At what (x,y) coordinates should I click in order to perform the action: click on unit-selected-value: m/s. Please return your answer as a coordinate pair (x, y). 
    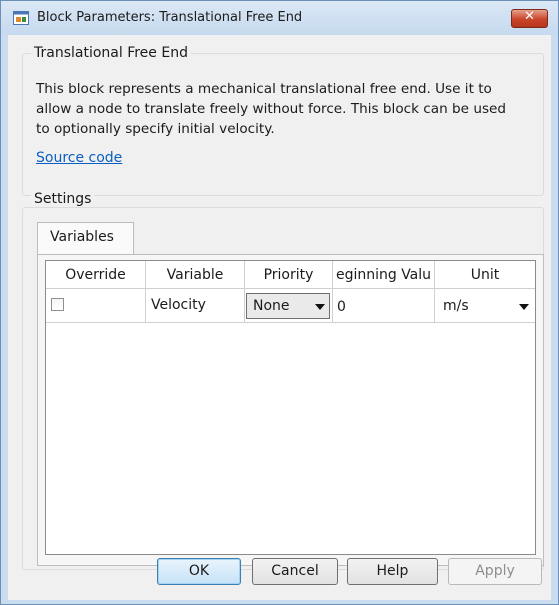
    Looking at the image, I should click on (456, 306).